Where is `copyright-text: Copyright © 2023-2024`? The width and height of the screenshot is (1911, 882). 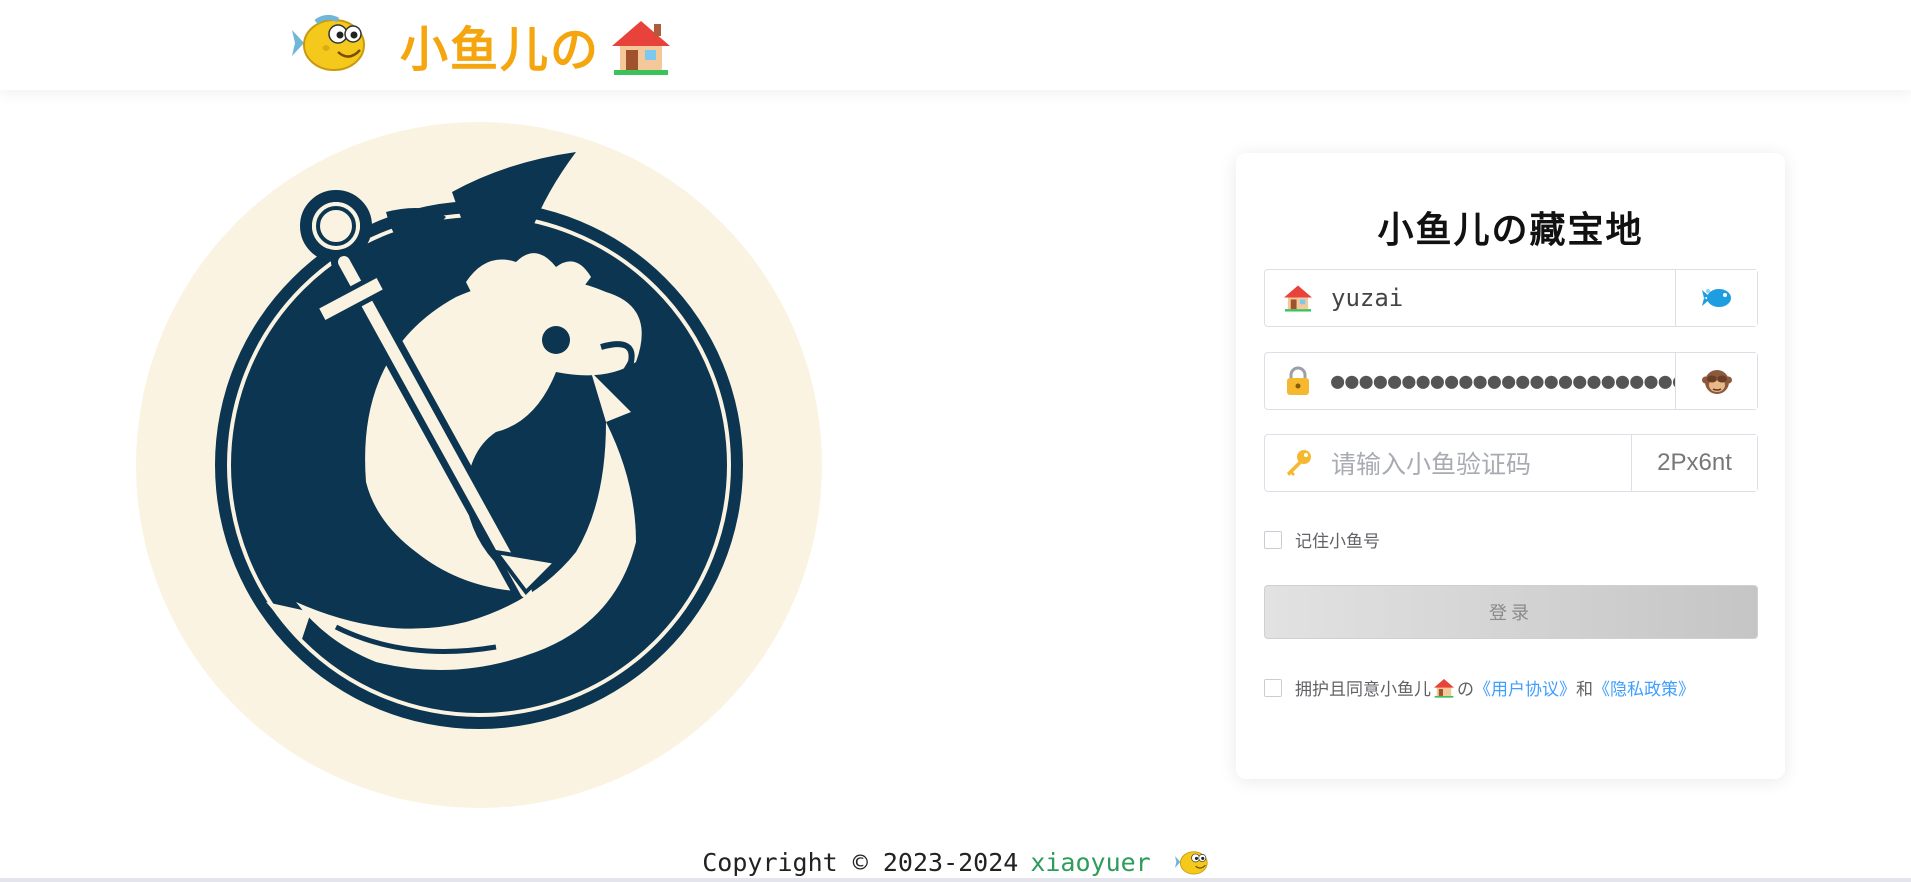
copyright-text: Copyright © 2023-2024 is located at coordinates (860, 862).